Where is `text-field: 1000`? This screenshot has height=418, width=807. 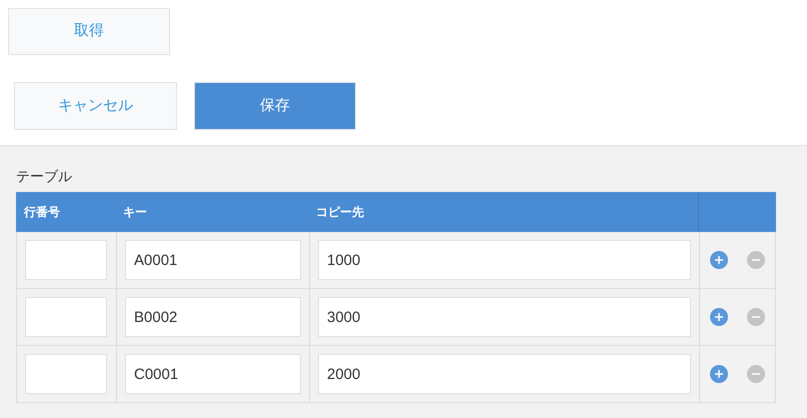
text-field: 1000 is located at coordinates (504, 260).